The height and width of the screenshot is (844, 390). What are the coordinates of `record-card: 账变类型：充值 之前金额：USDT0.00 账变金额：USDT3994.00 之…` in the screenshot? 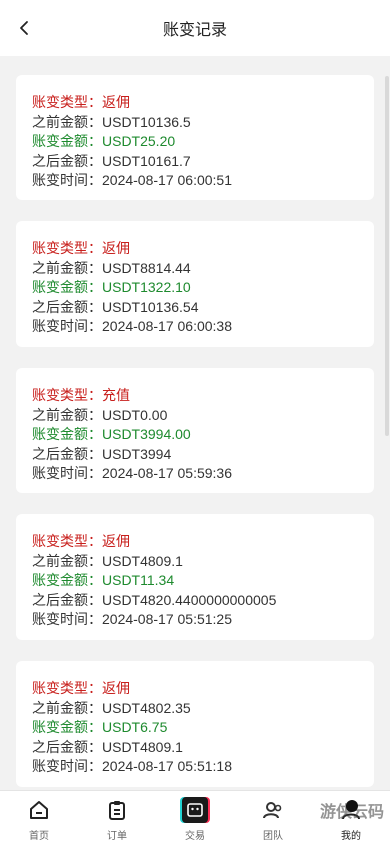 It's located at (195, 430).